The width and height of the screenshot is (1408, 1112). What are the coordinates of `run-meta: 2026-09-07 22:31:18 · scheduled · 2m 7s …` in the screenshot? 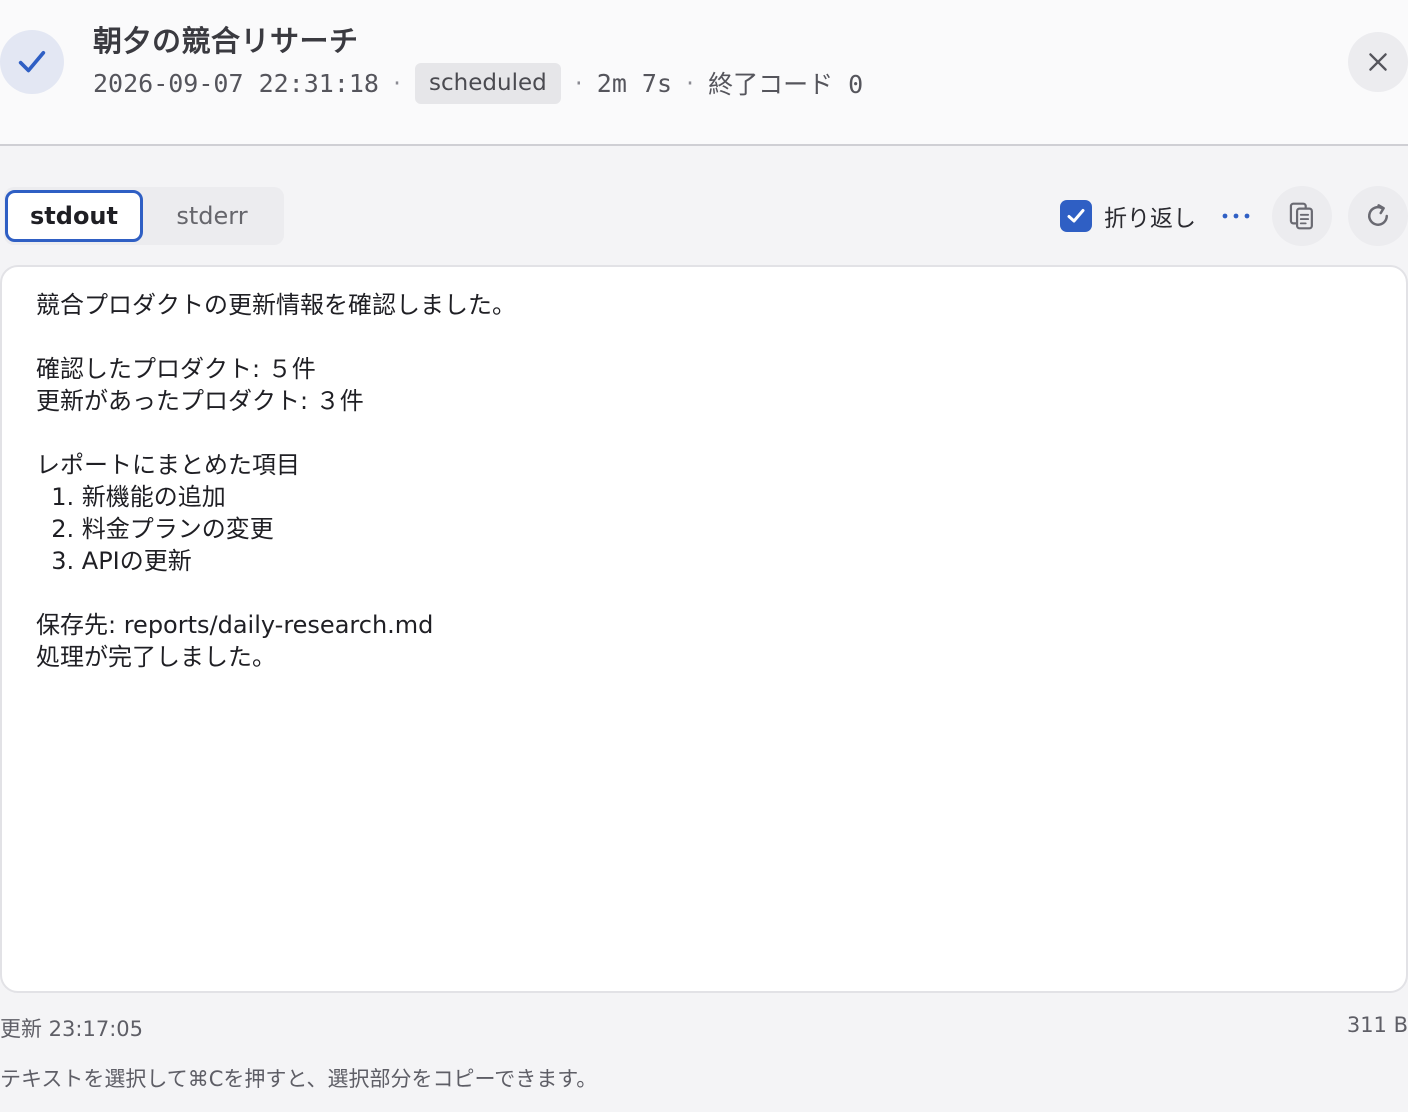 It's located at (478, 83).